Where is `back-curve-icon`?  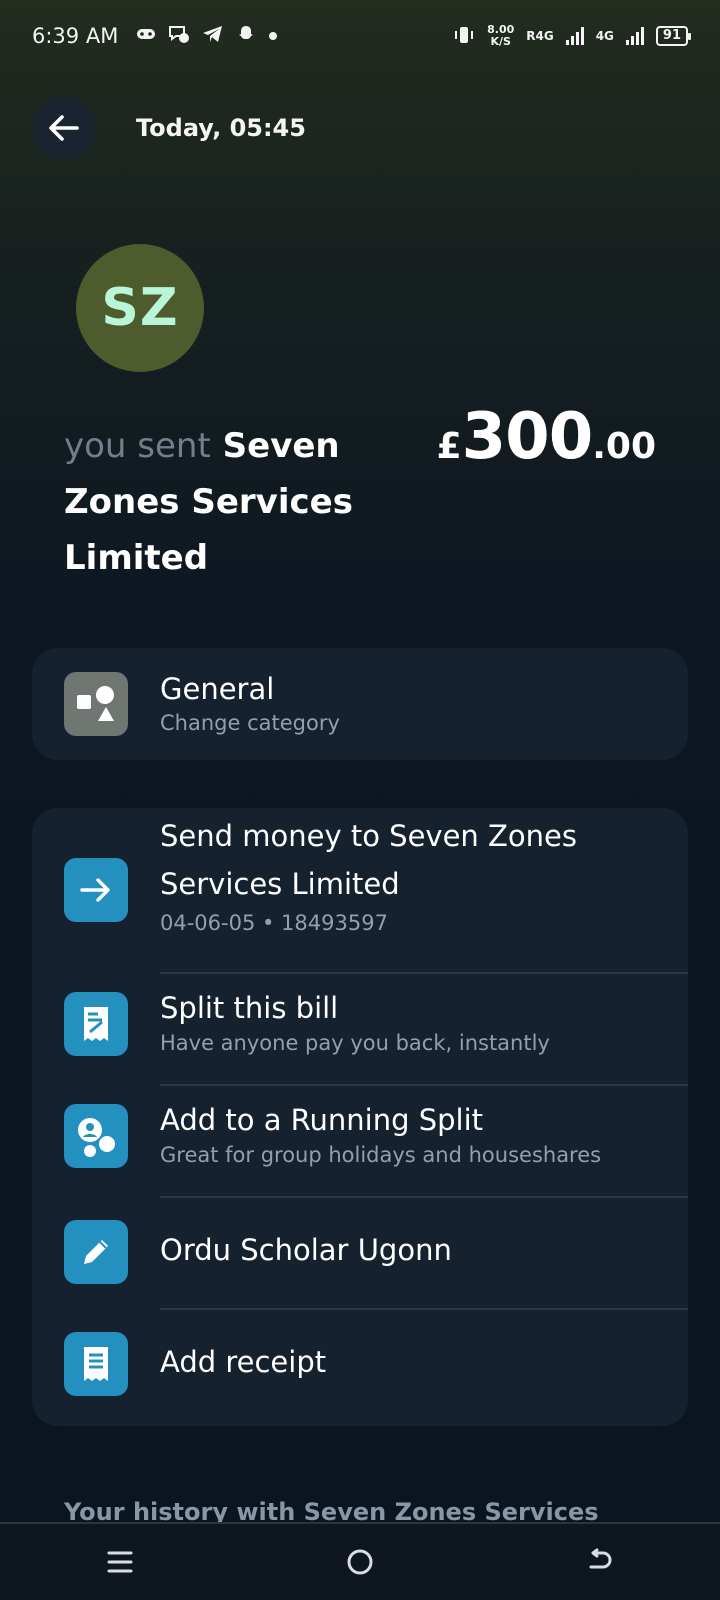 back-curve-icon is located at coordinates (600, 1558).